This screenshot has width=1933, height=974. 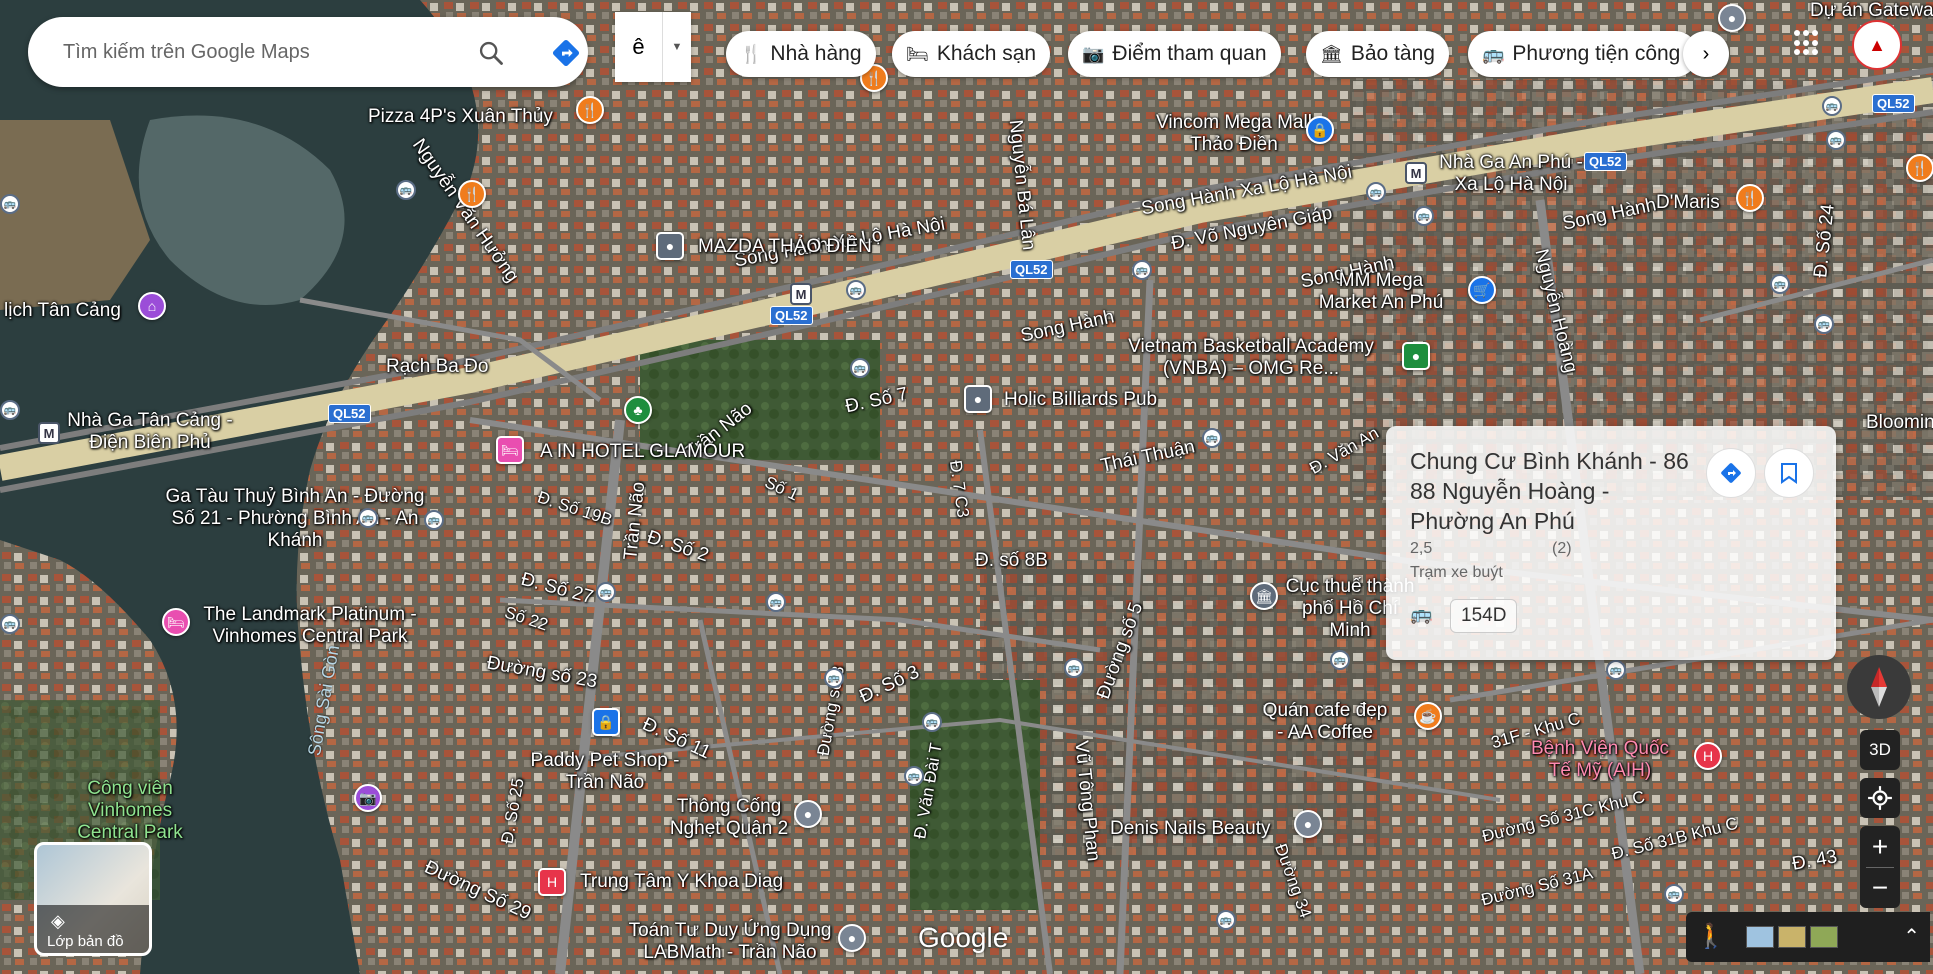 What do you see at coordinates (677, 47) in the screenshot?
I see `chevron-down-icon: ▼` at bounding box center [677, 47].